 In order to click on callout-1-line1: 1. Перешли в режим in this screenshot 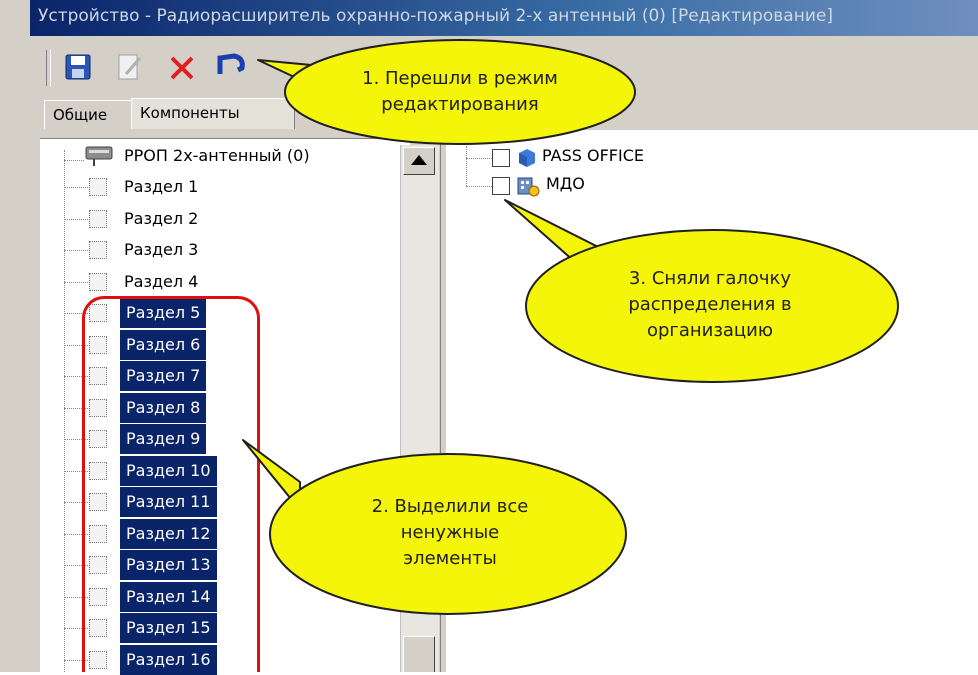, I will do `click(460, 78)`.